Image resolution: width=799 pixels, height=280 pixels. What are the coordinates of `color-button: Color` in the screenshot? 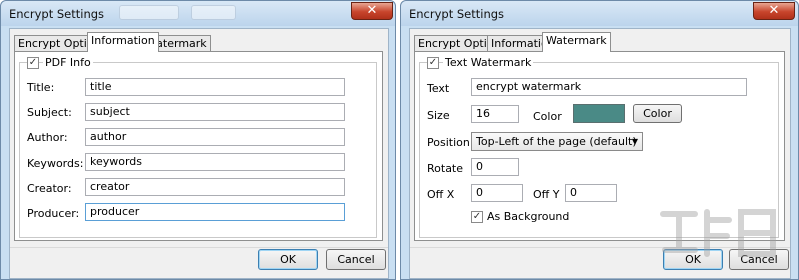 It's located at (657, 113).